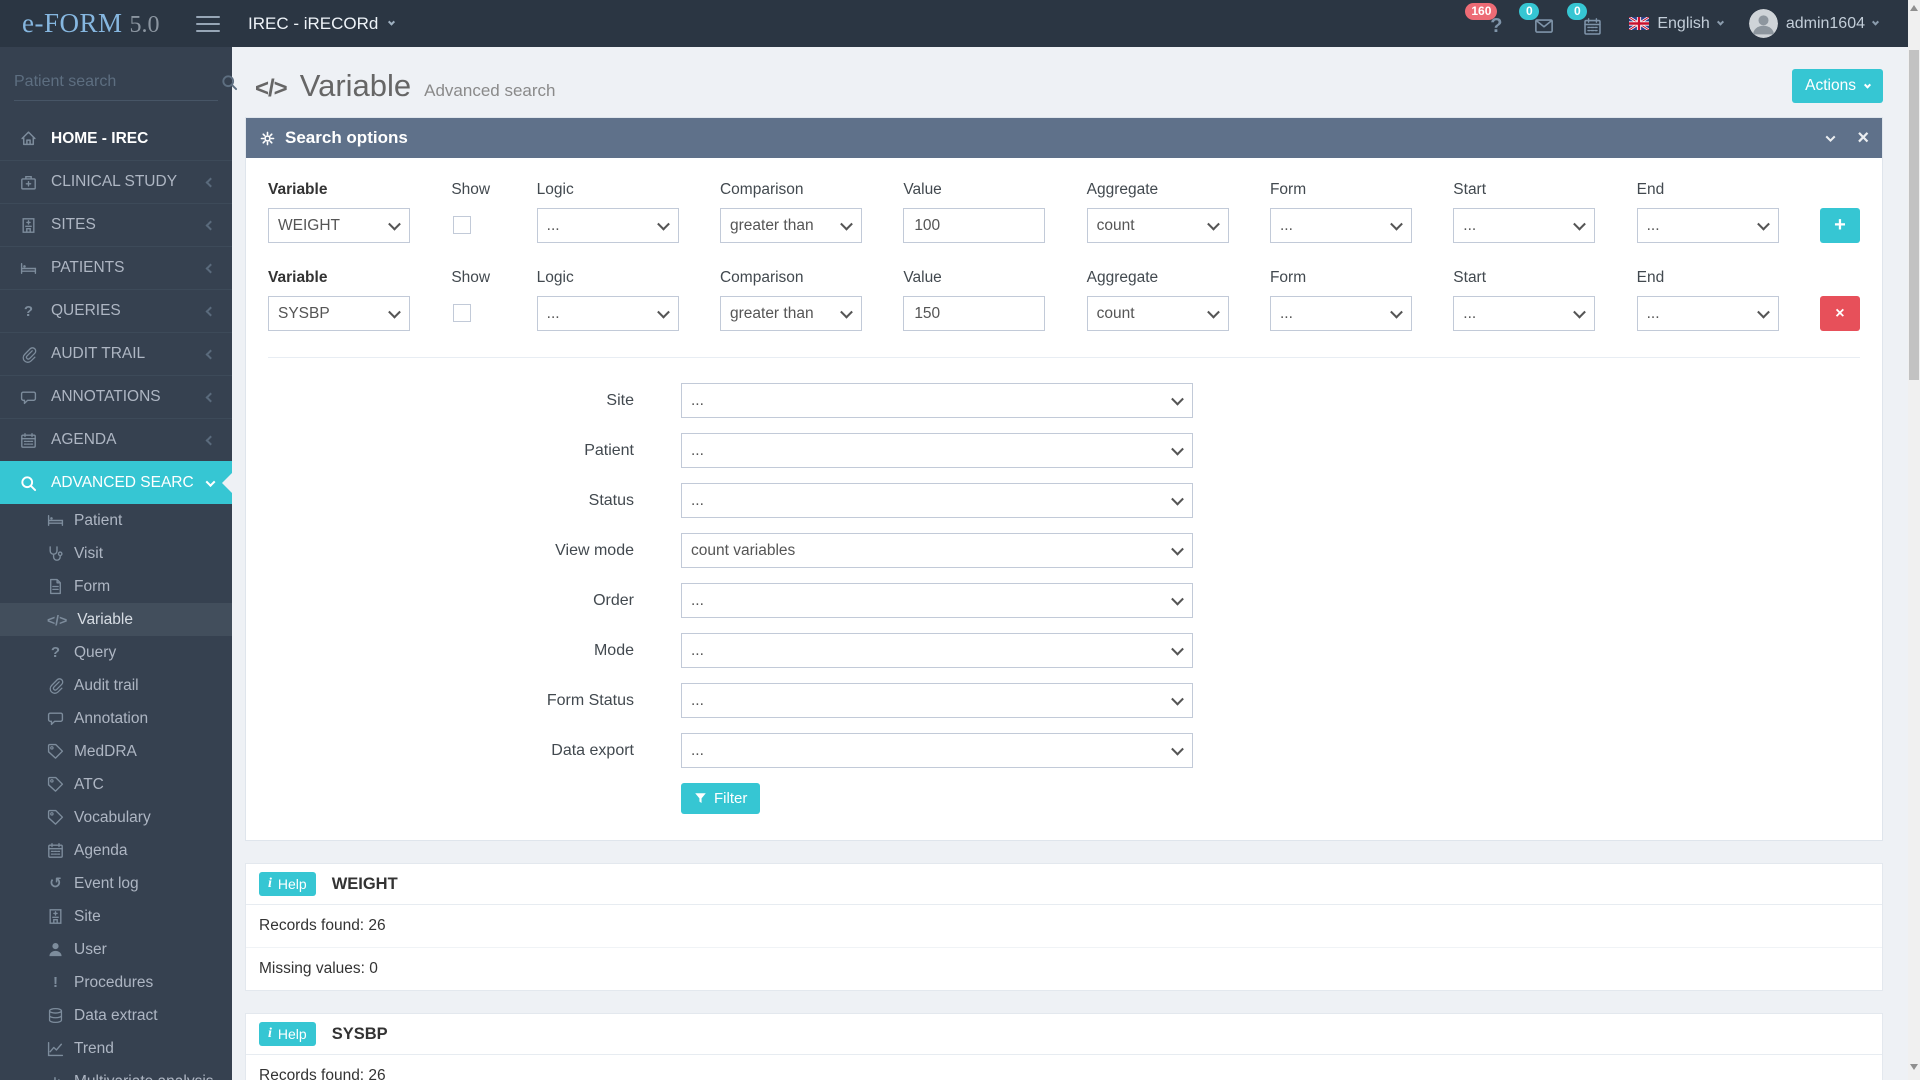  Describe the element at coordinates (1676, 24) in the screenshot. I see `language-selector: English` at that location.